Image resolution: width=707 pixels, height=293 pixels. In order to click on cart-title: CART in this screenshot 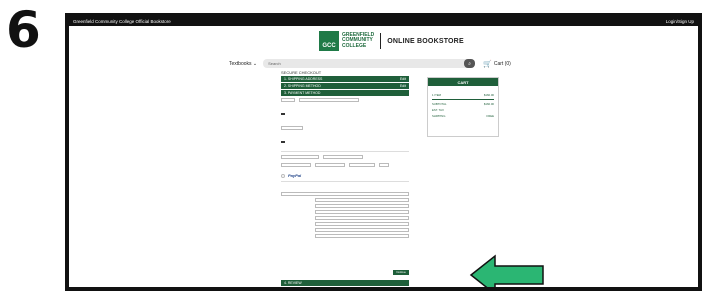, I will do `click(463, 82)`.